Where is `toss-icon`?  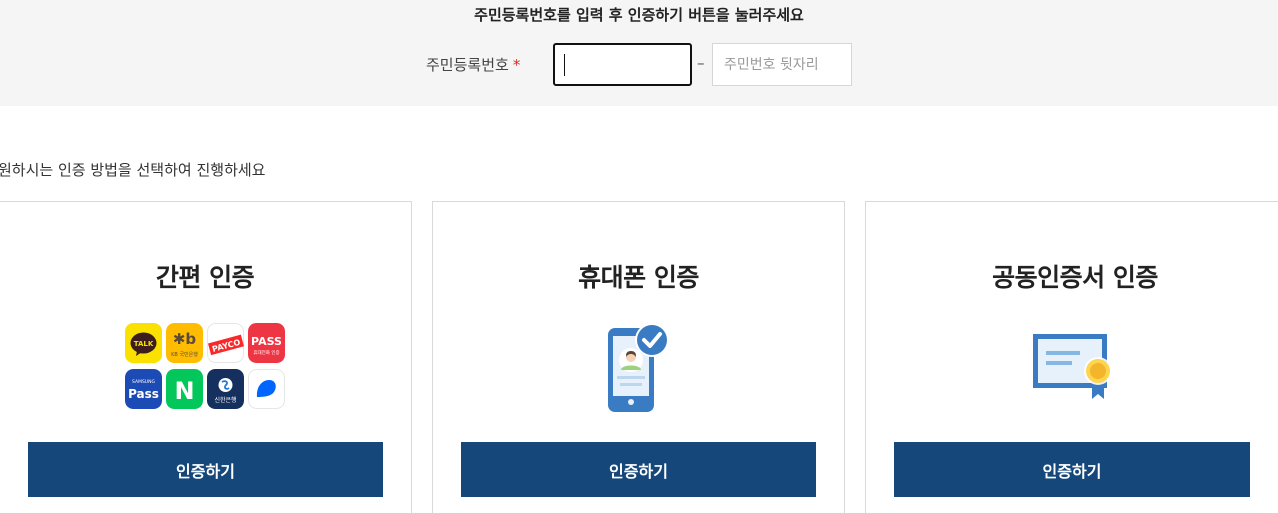
toss-icon is located at coordinates (266, 389).